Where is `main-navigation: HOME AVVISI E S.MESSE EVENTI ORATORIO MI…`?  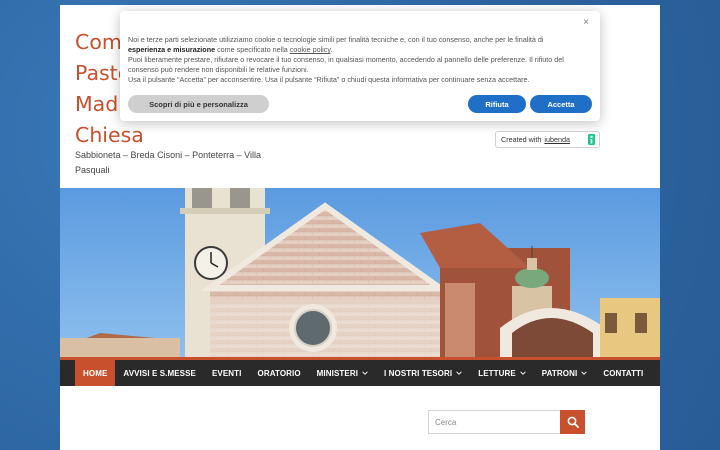 main-navigation: HOME AVVISI E S.MESSE EVENTI ORATORIO MI… is located at coordinates (360, 373).